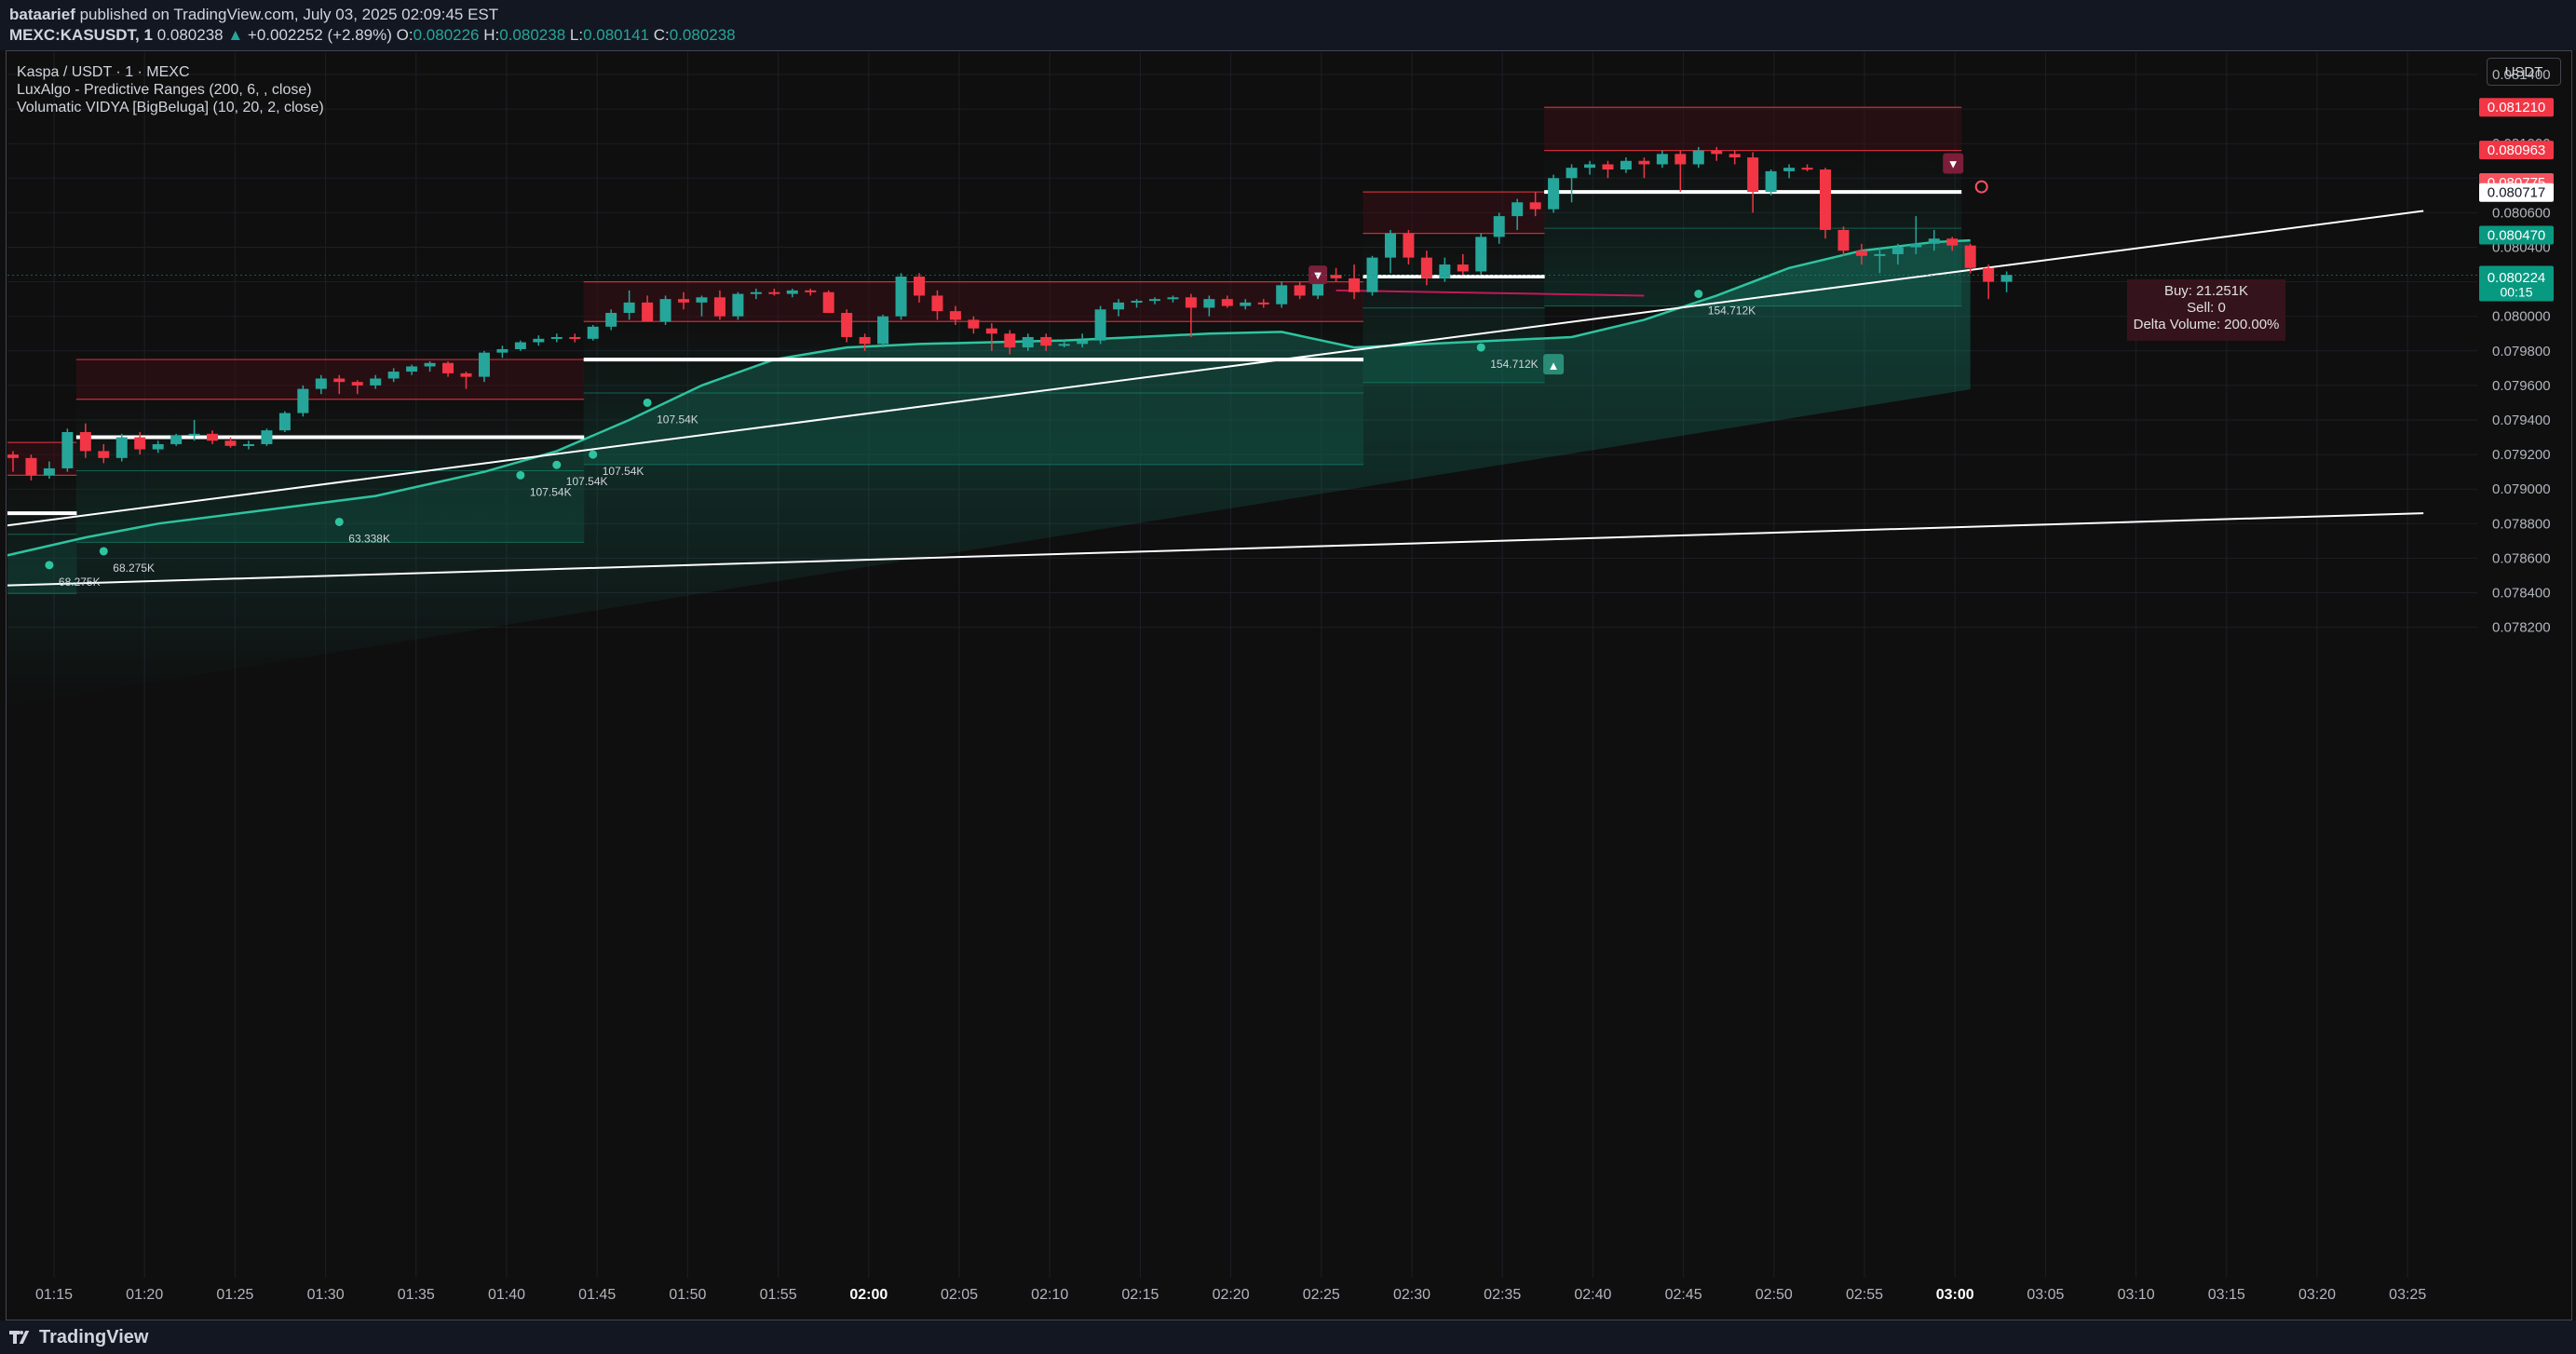 The image size is (2576, 1354). I want to click on x-tick-label: 01:50, so click(687, 1295).